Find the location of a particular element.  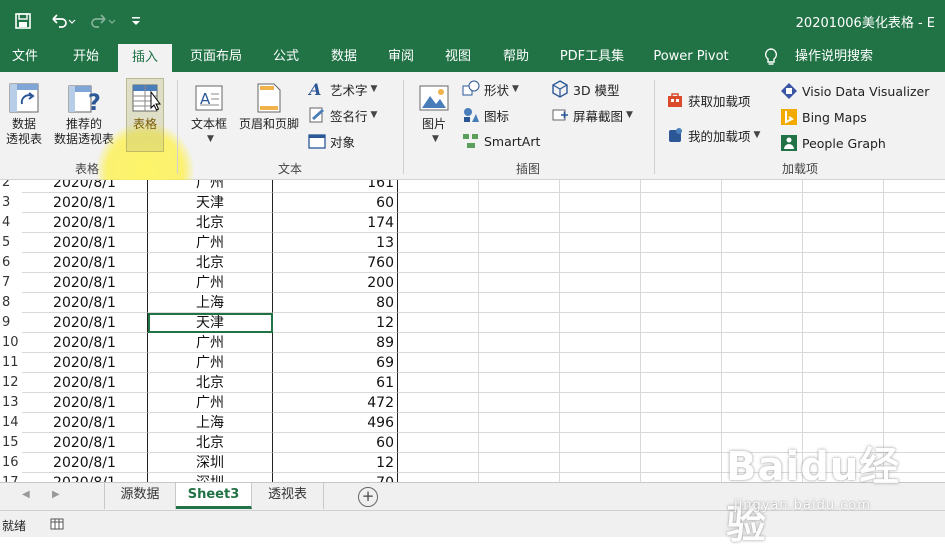

city-cell: 天津 is located at coordinates (210, 203).